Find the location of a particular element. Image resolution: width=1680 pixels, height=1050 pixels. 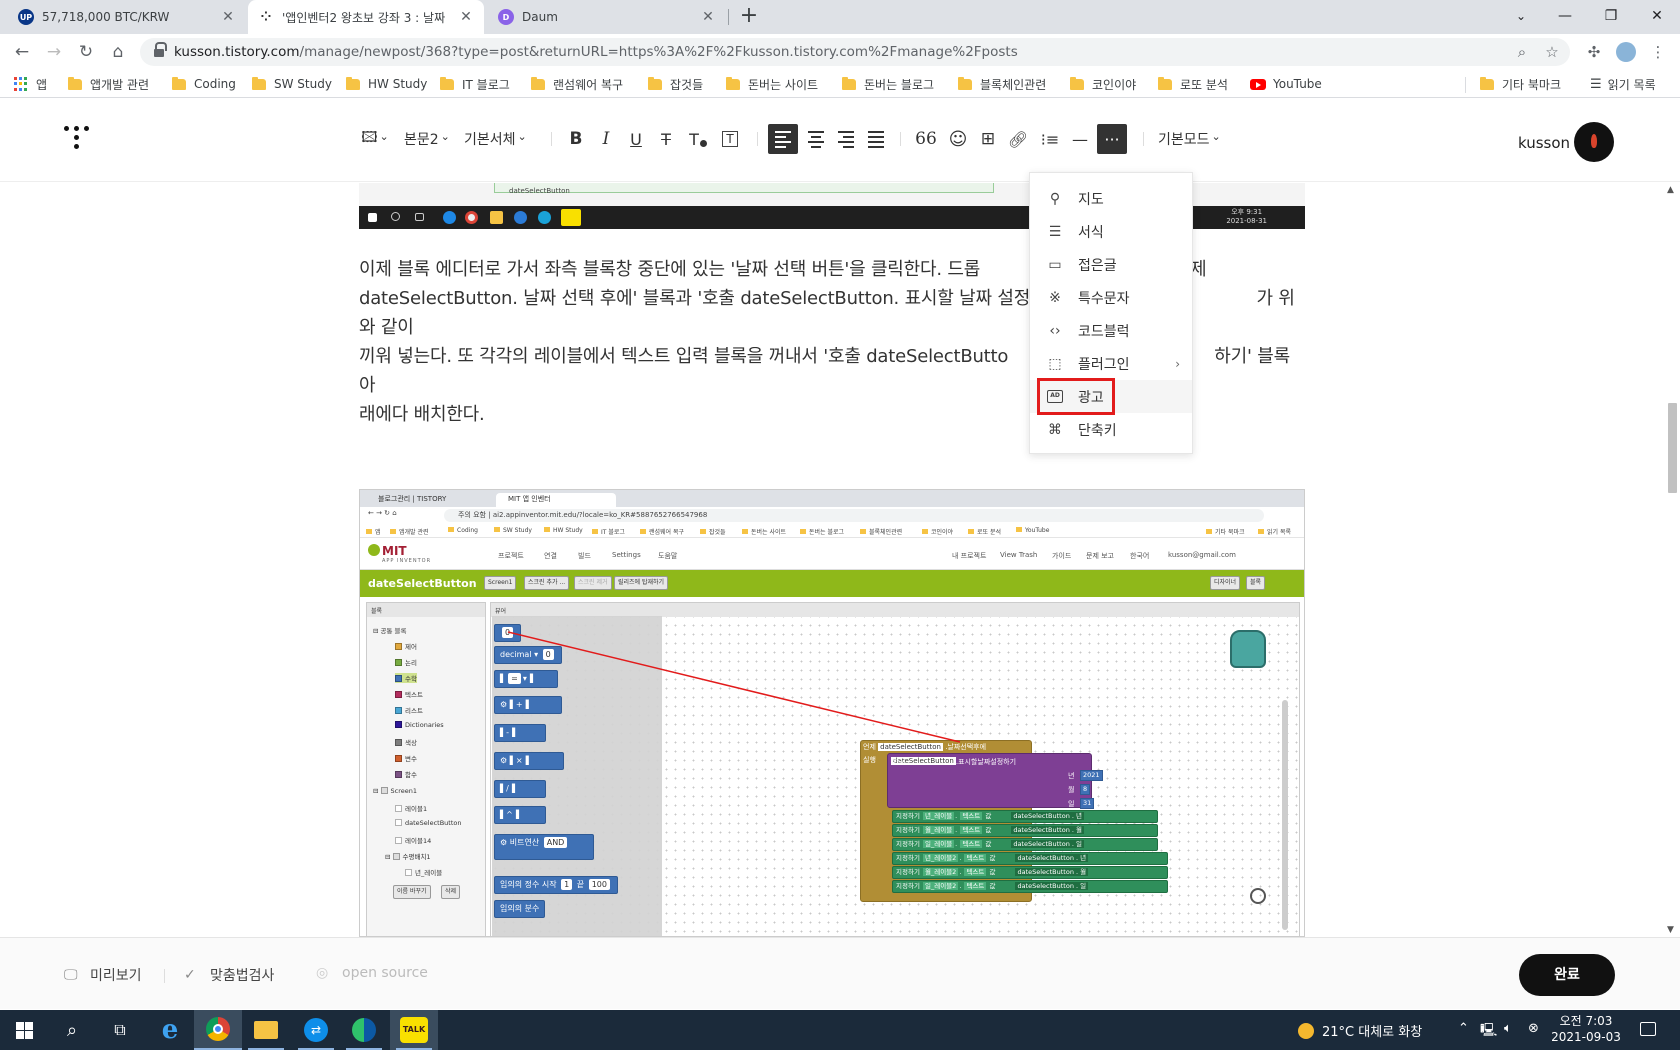

bookmark-folder: IT 블로그 is located at coordinates (475, 84).